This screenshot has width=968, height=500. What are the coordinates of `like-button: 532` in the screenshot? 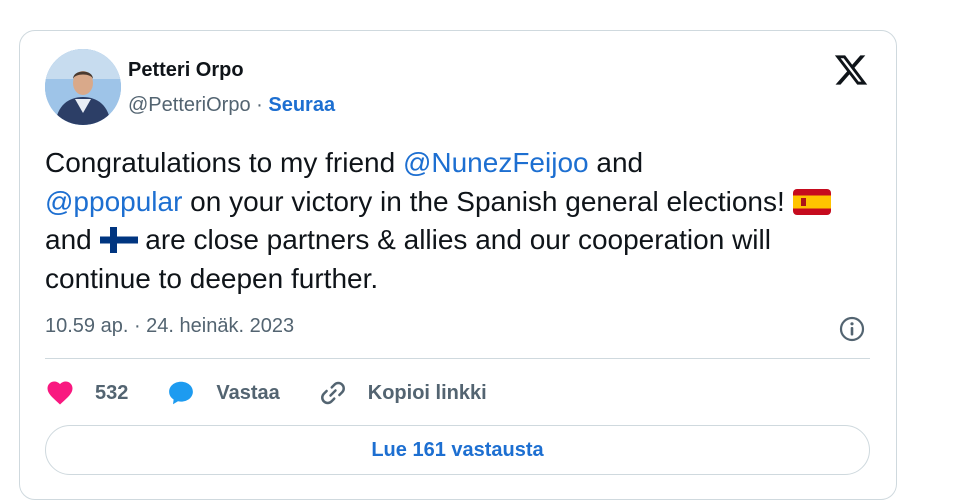 It's located at (86, 393).